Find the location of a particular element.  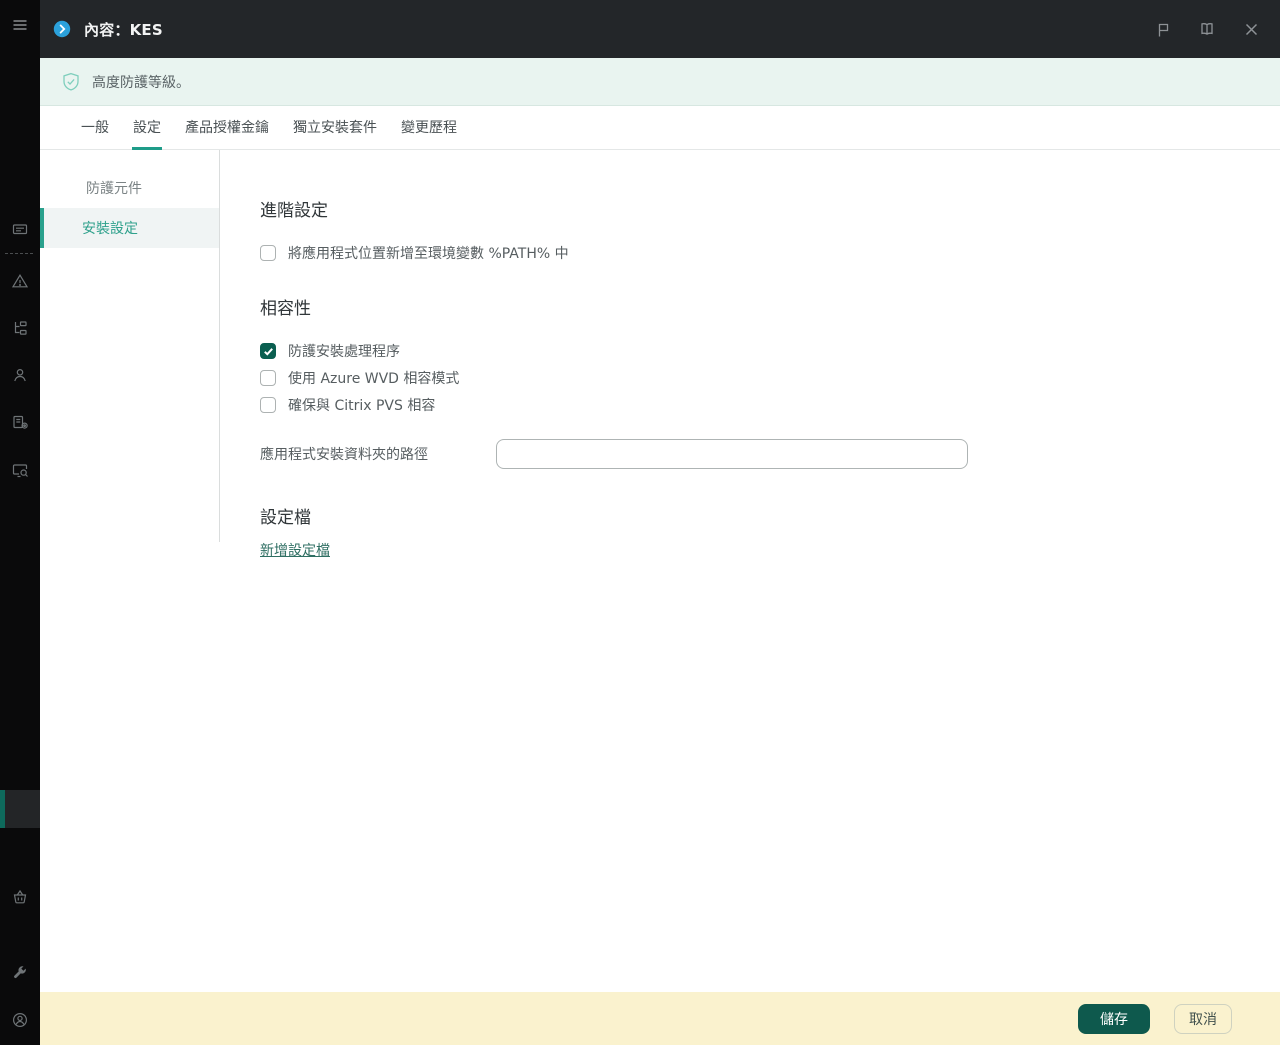

checkbox-azure-wvd is located at coordinates (268, 378).